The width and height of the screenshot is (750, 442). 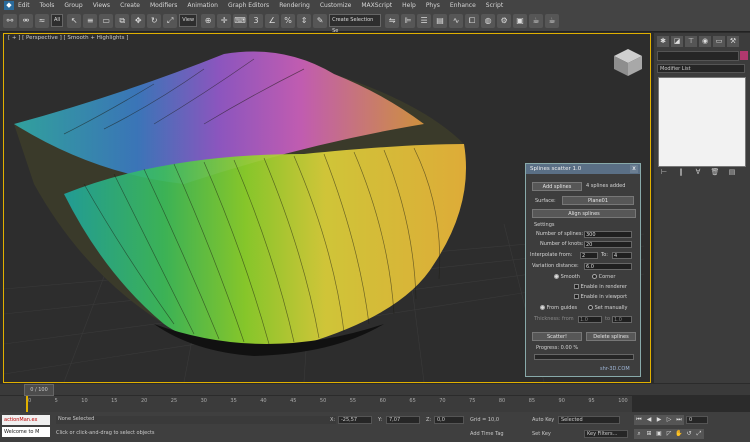 I want to click on enable-renderer-box, so click(x=576, y=286).